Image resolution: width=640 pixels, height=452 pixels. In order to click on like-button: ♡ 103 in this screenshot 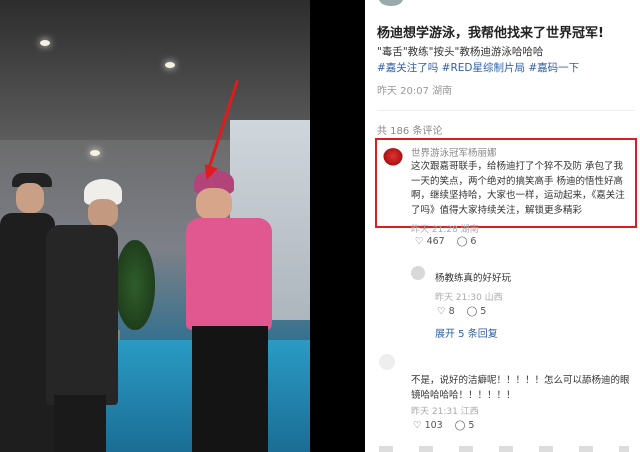, I will do `click(428, 425)`.